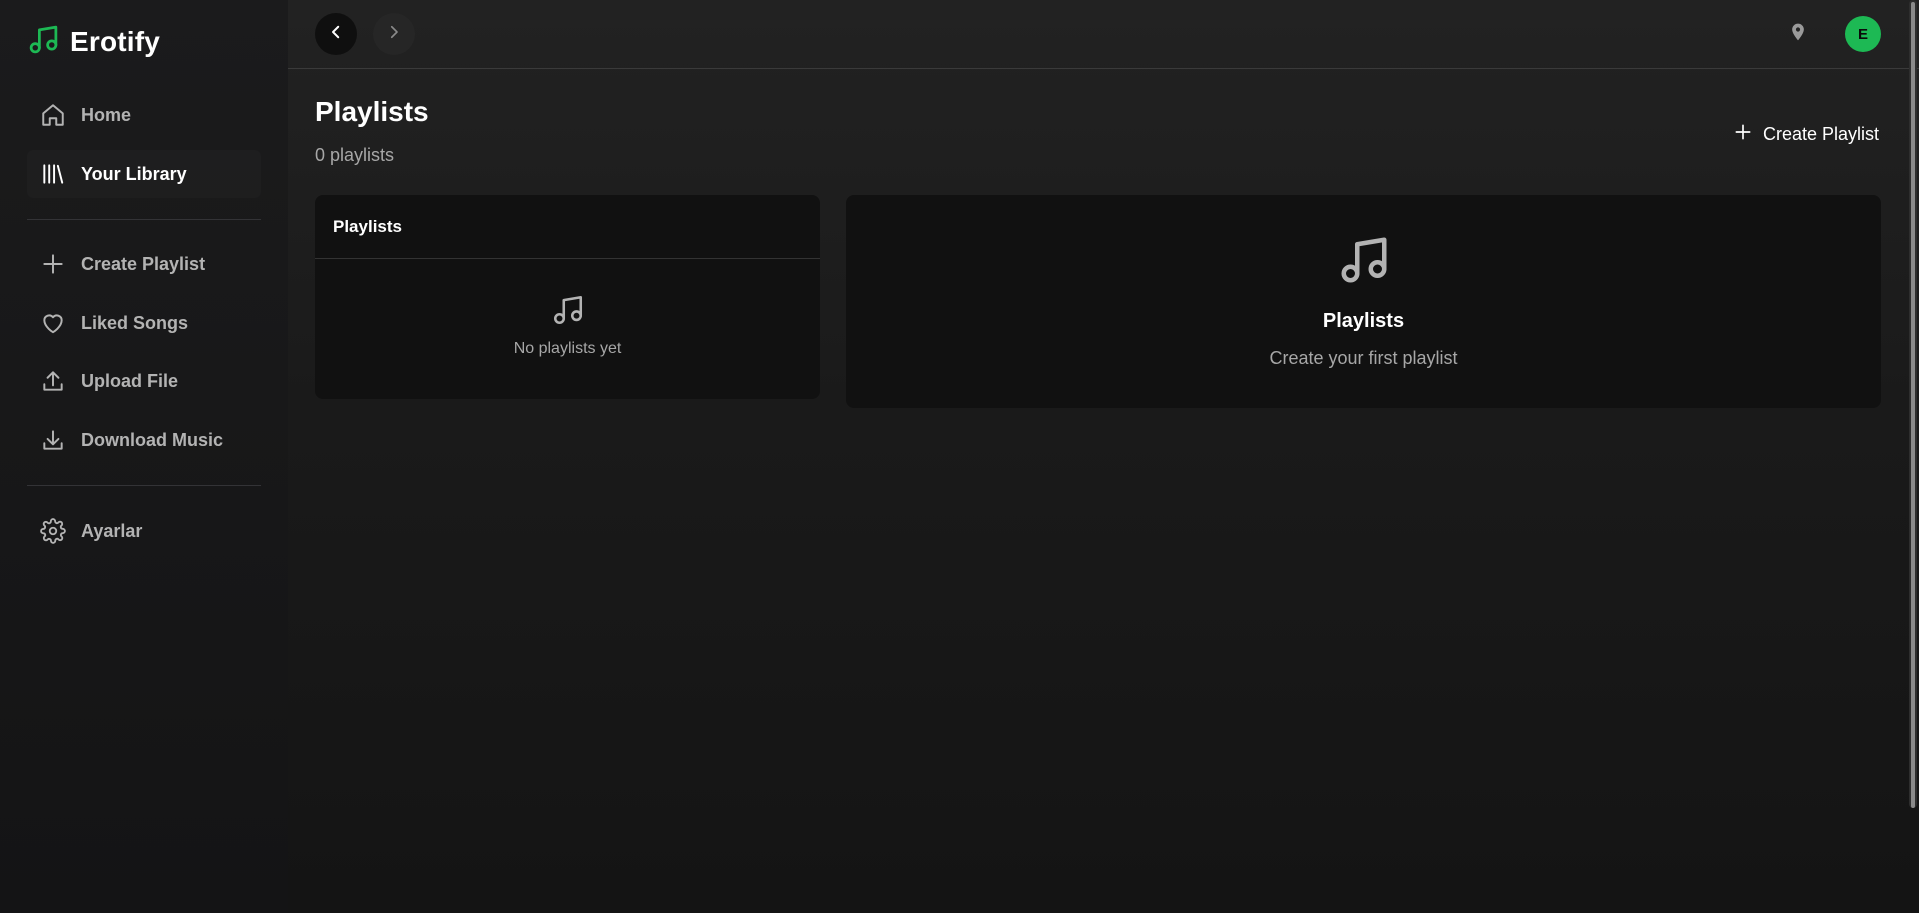  Describe the element at coordinates (372, 111) in the screenshot. I see `page-title: Playlists` at that location.